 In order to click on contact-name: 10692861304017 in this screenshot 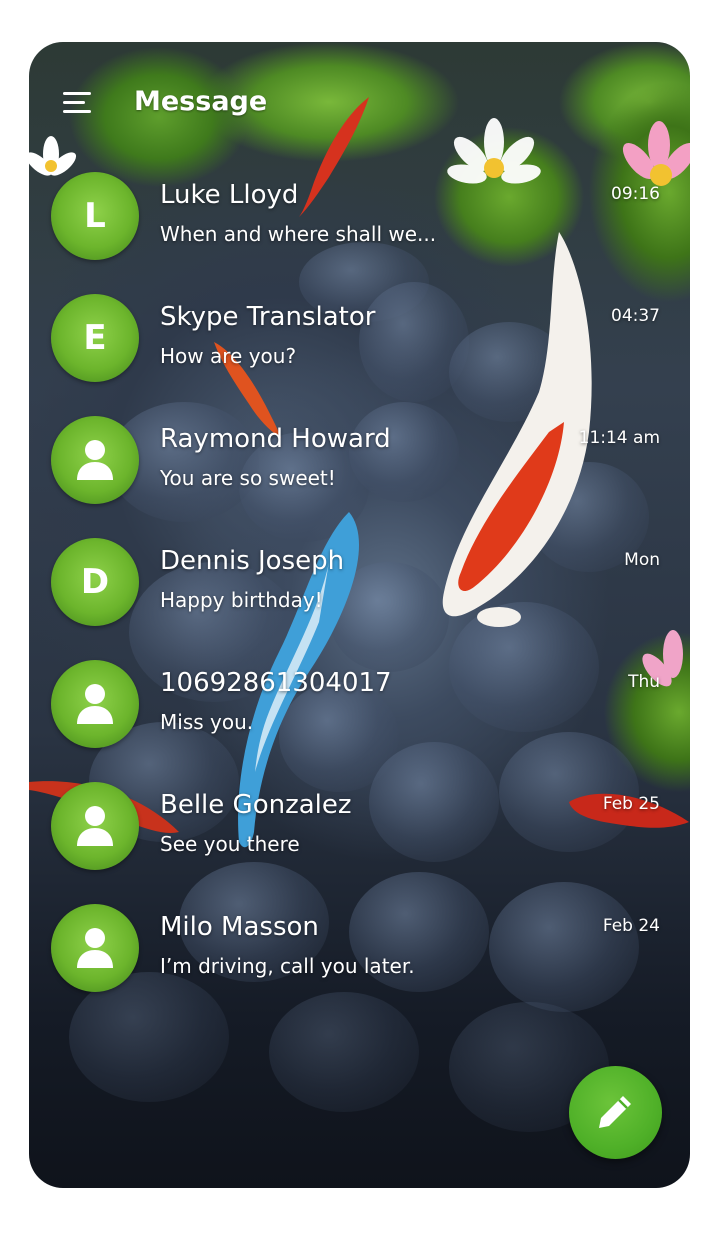, I will do `click(276, 683)`.